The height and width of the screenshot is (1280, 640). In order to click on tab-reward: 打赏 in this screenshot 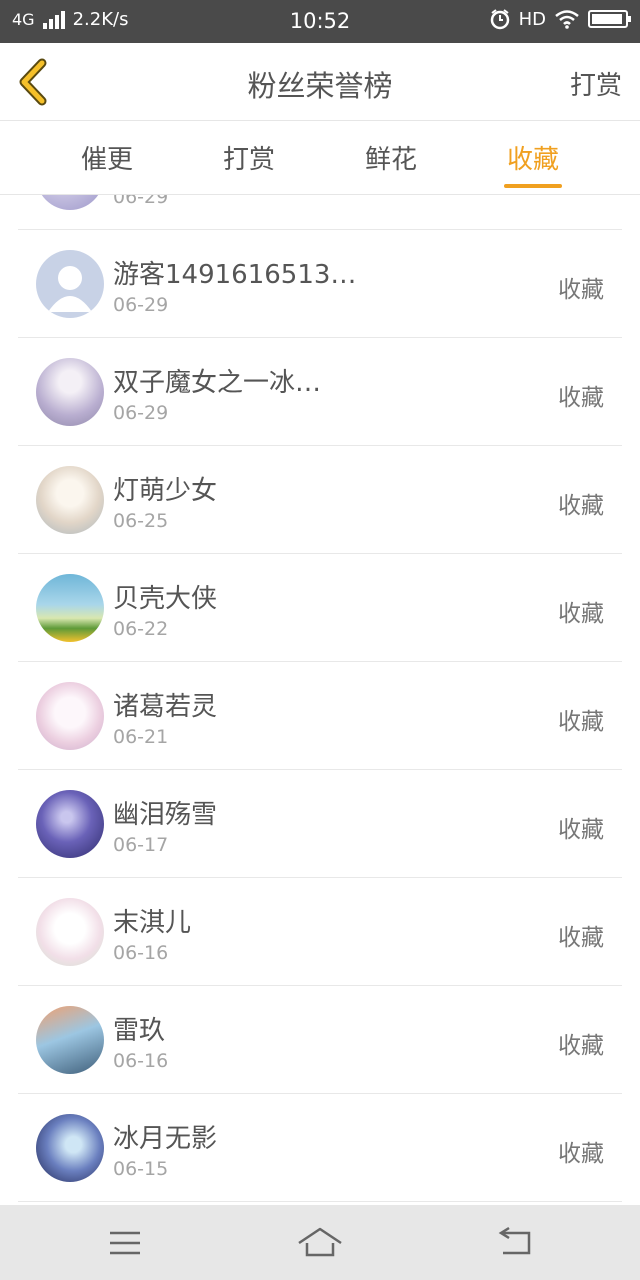, I will do `click(249, 157)`.